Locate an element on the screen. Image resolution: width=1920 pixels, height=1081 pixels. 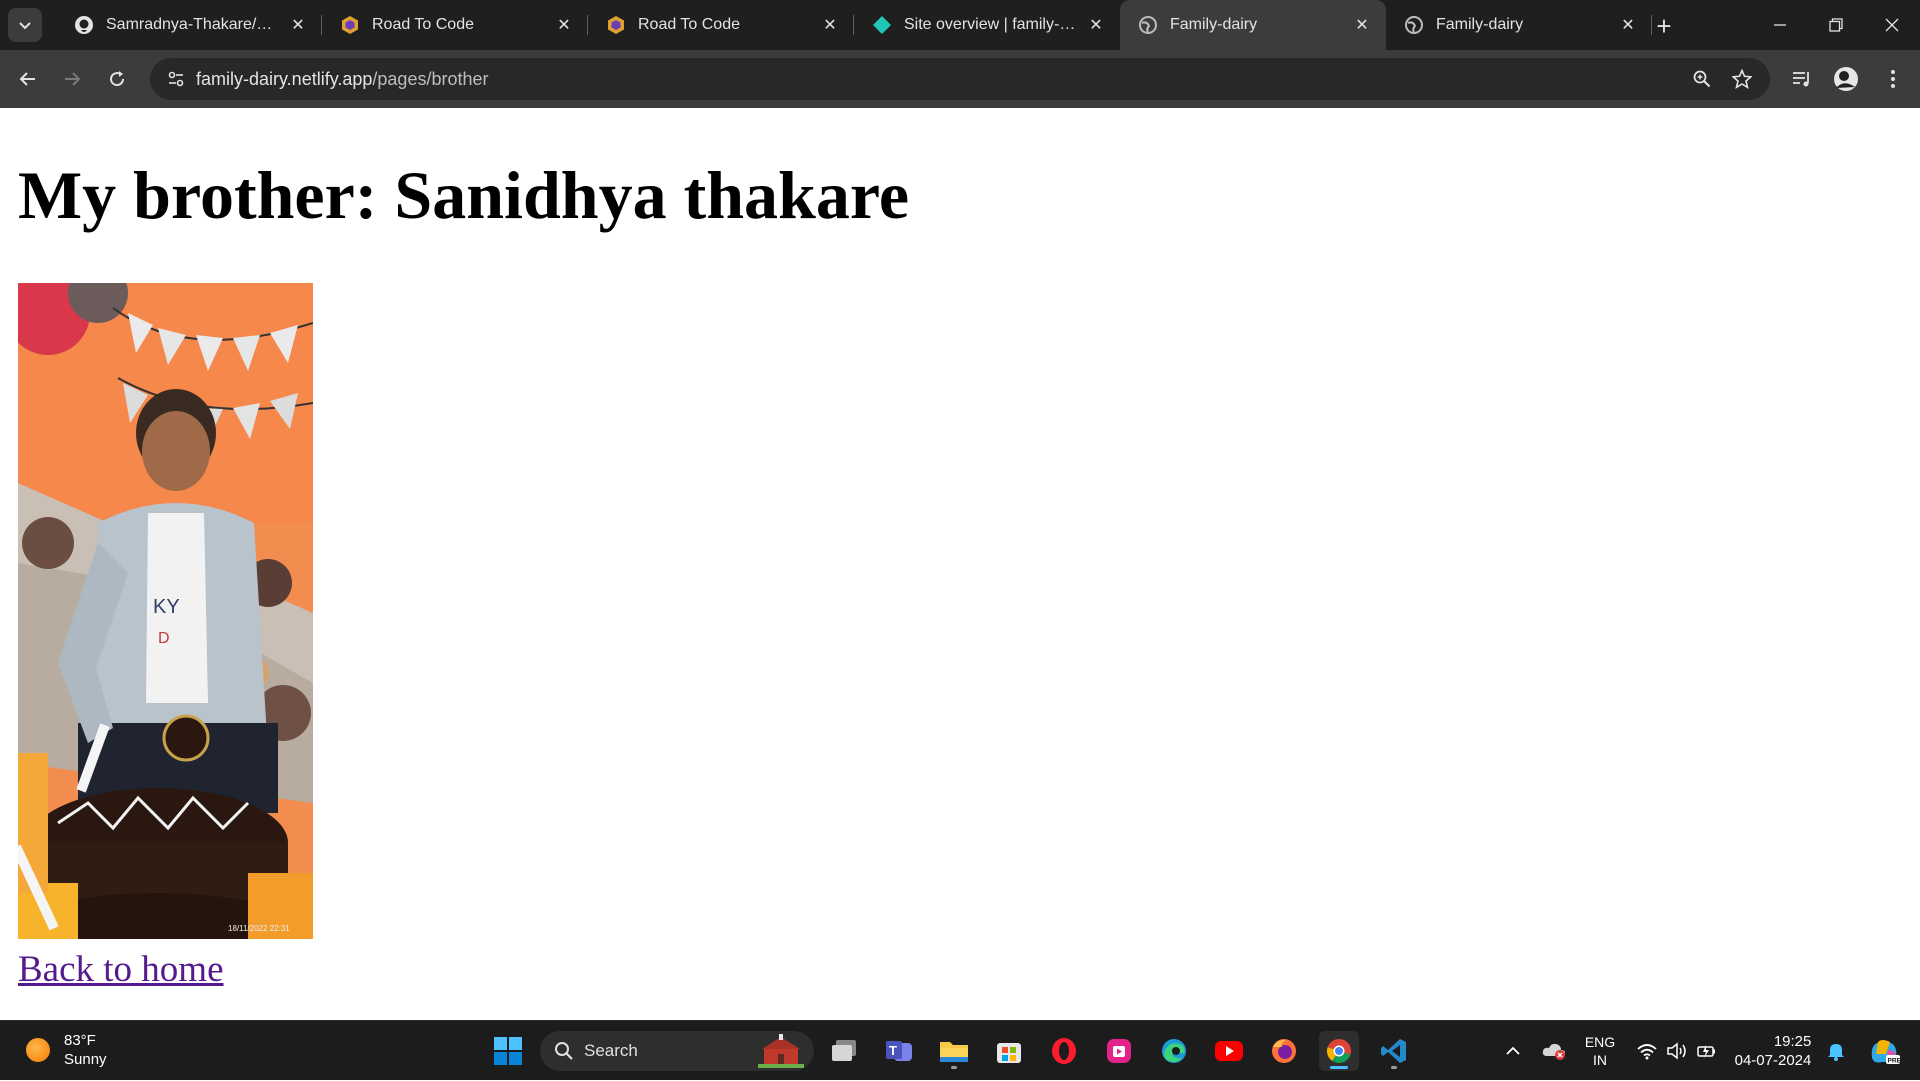
weather-condition: Sunny is located at coordinates (85, 1059).